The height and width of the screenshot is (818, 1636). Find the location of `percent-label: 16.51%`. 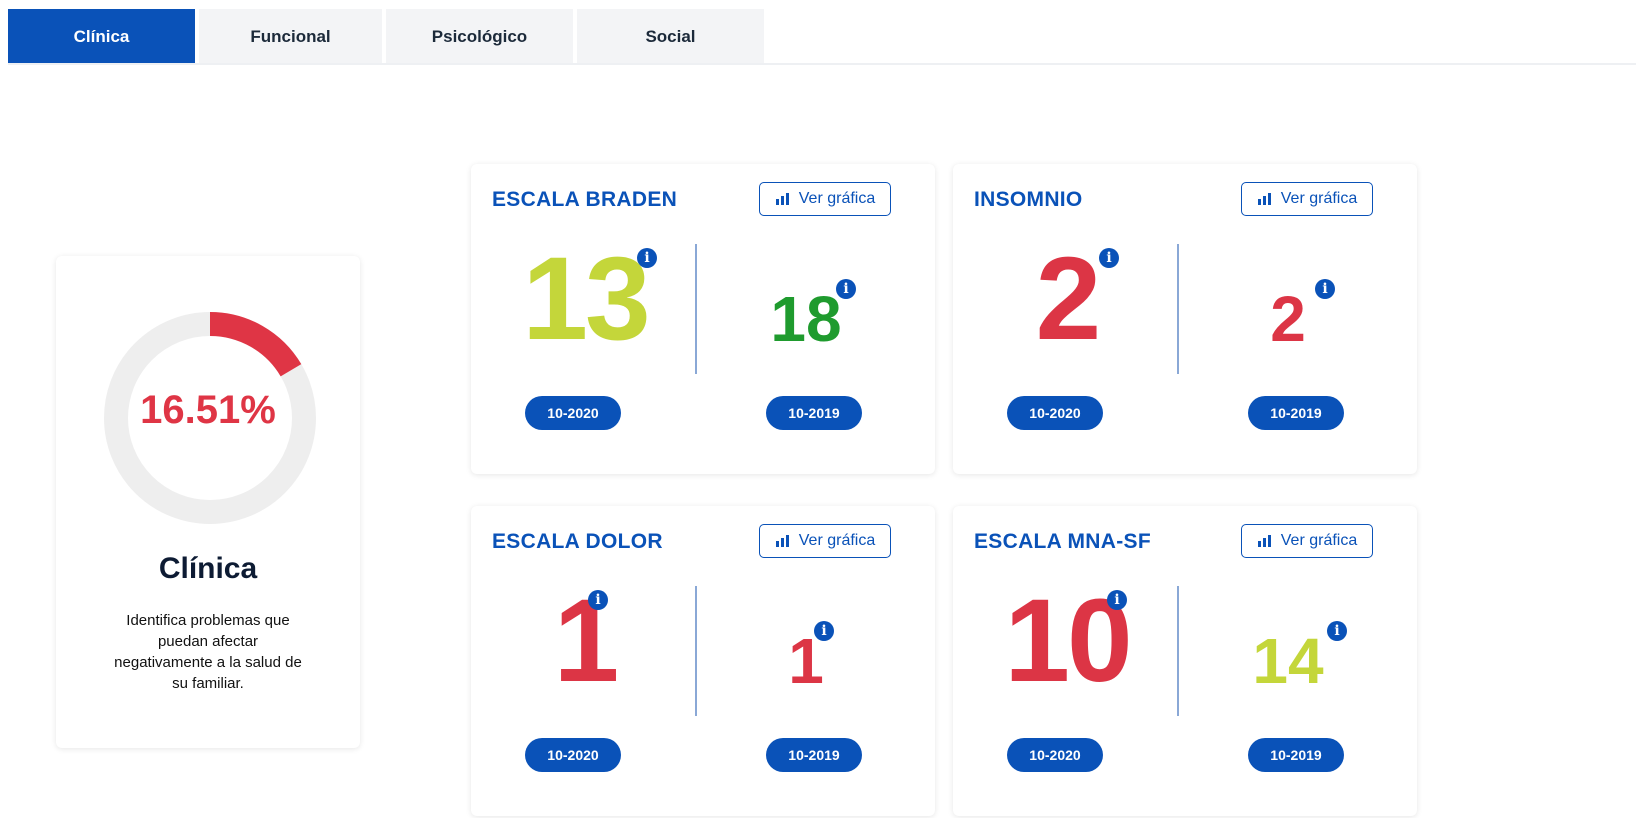

percent-label: 16.51% is located at coordinates (208, 410).